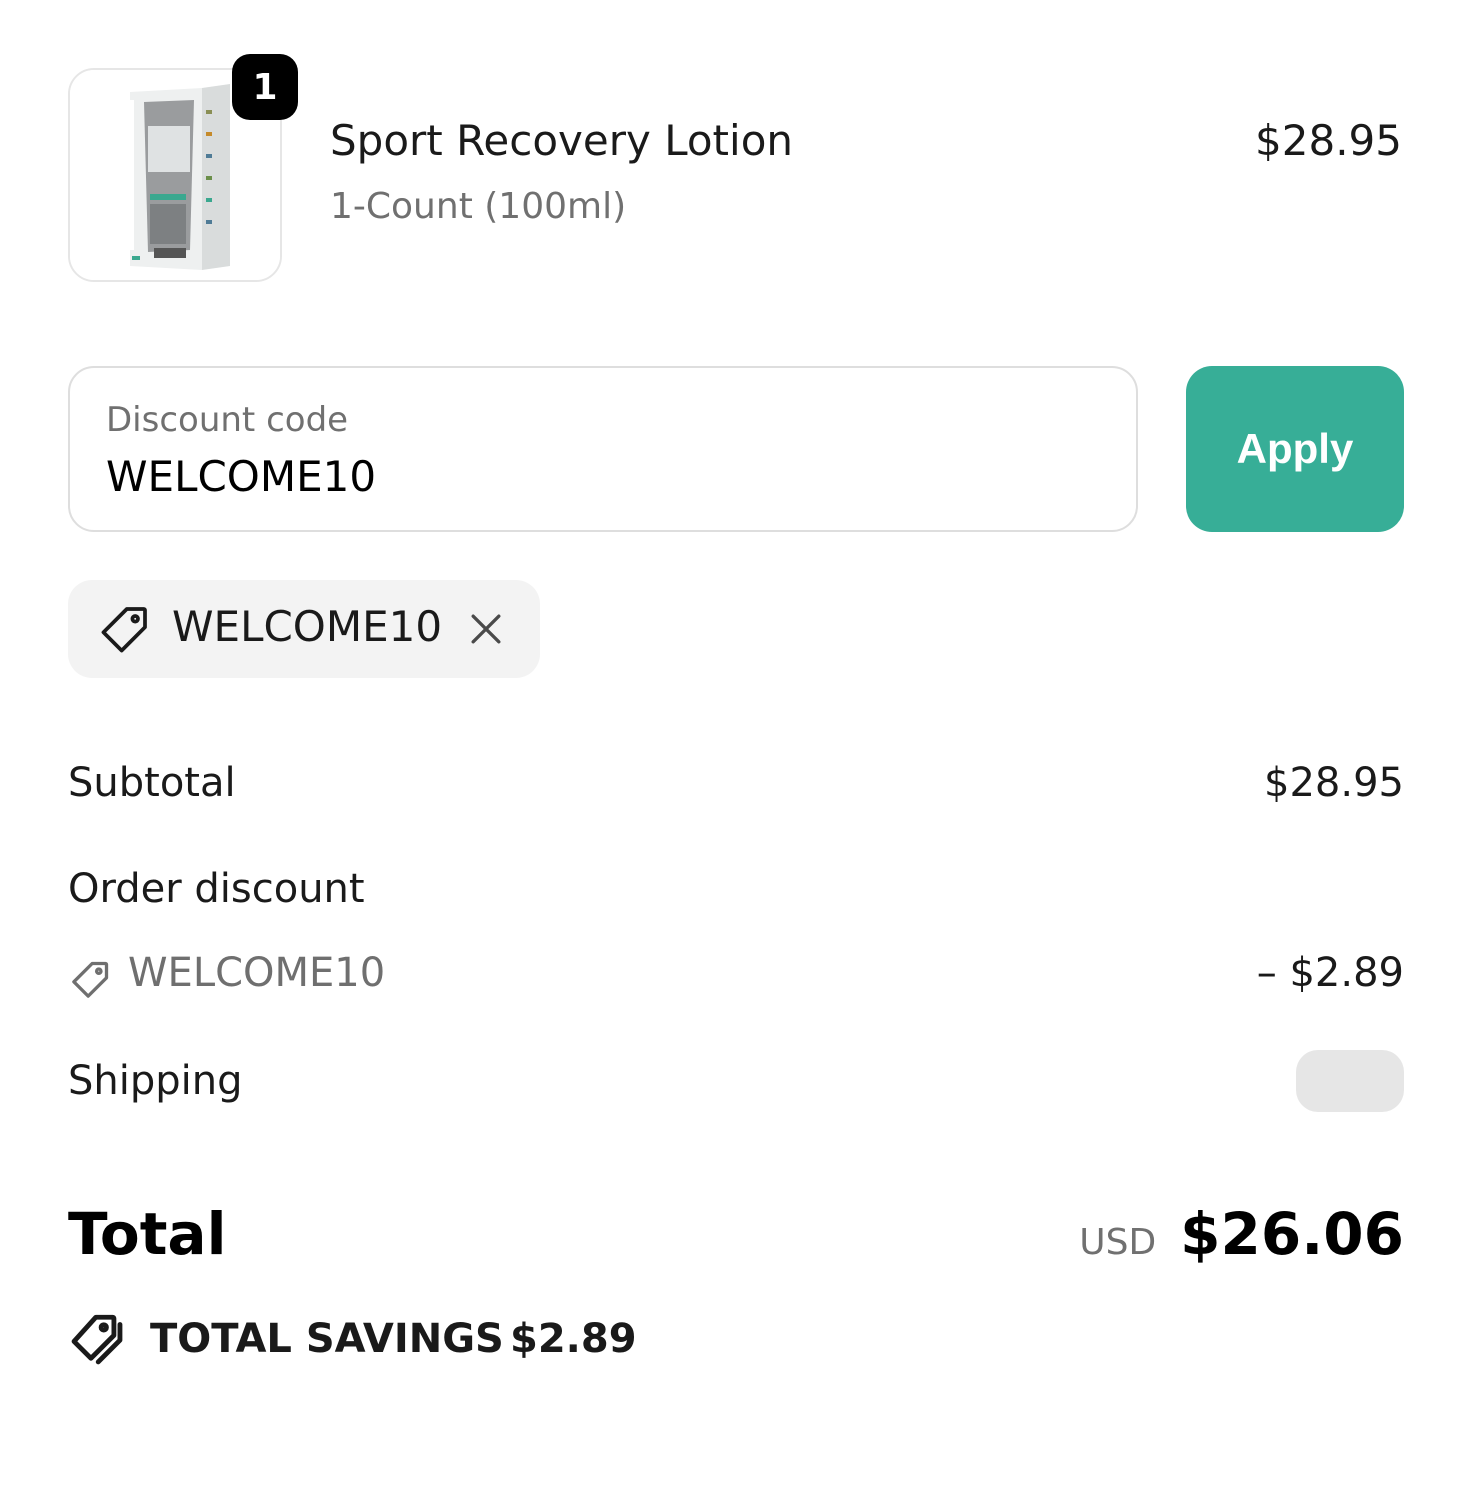 The height and width of the screenshot is (1500, 1470). I want to click on product-price: $28.95, so click(1328, 140).